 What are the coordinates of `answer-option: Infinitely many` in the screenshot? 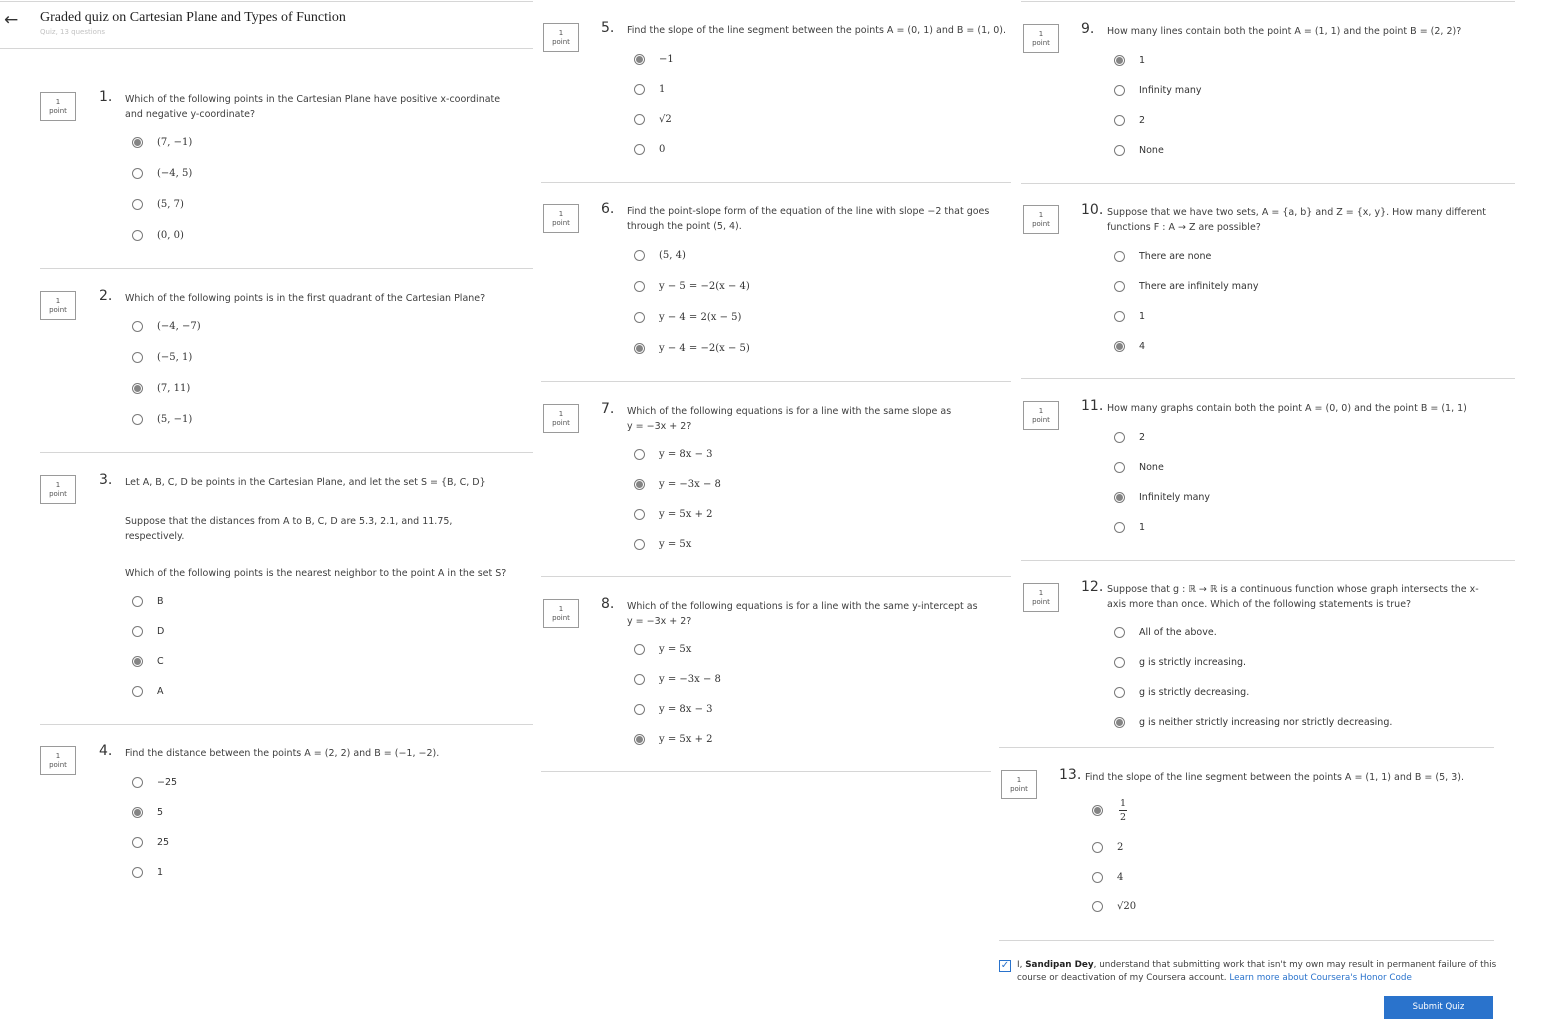 It's located at (1162, 497).